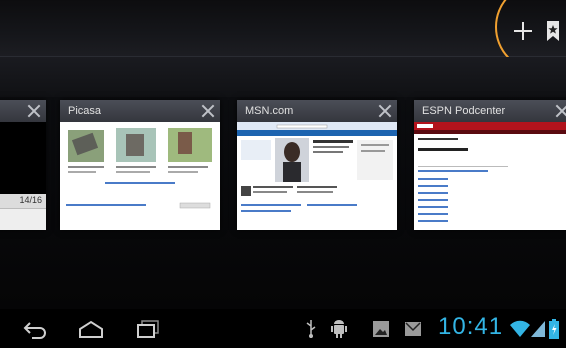 This screenshot has width=566, height=348. I want to click on tab-card-espn: ESPN Podcenter, so click(490, 165).